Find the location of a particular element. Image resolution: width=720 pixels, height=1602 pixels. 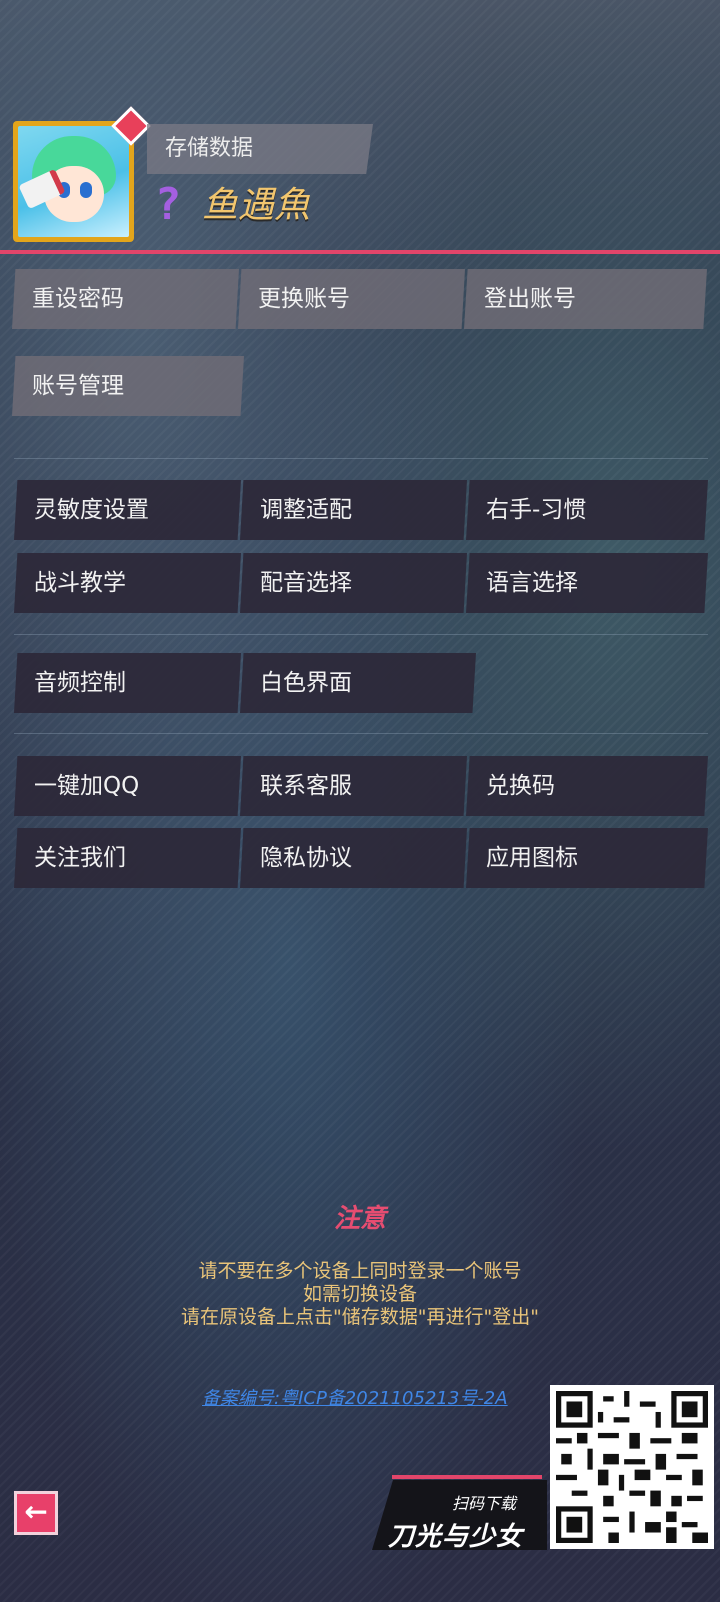

sensitivity-settings-button: 灵敏度设置 is located at coordinates (127, 510).